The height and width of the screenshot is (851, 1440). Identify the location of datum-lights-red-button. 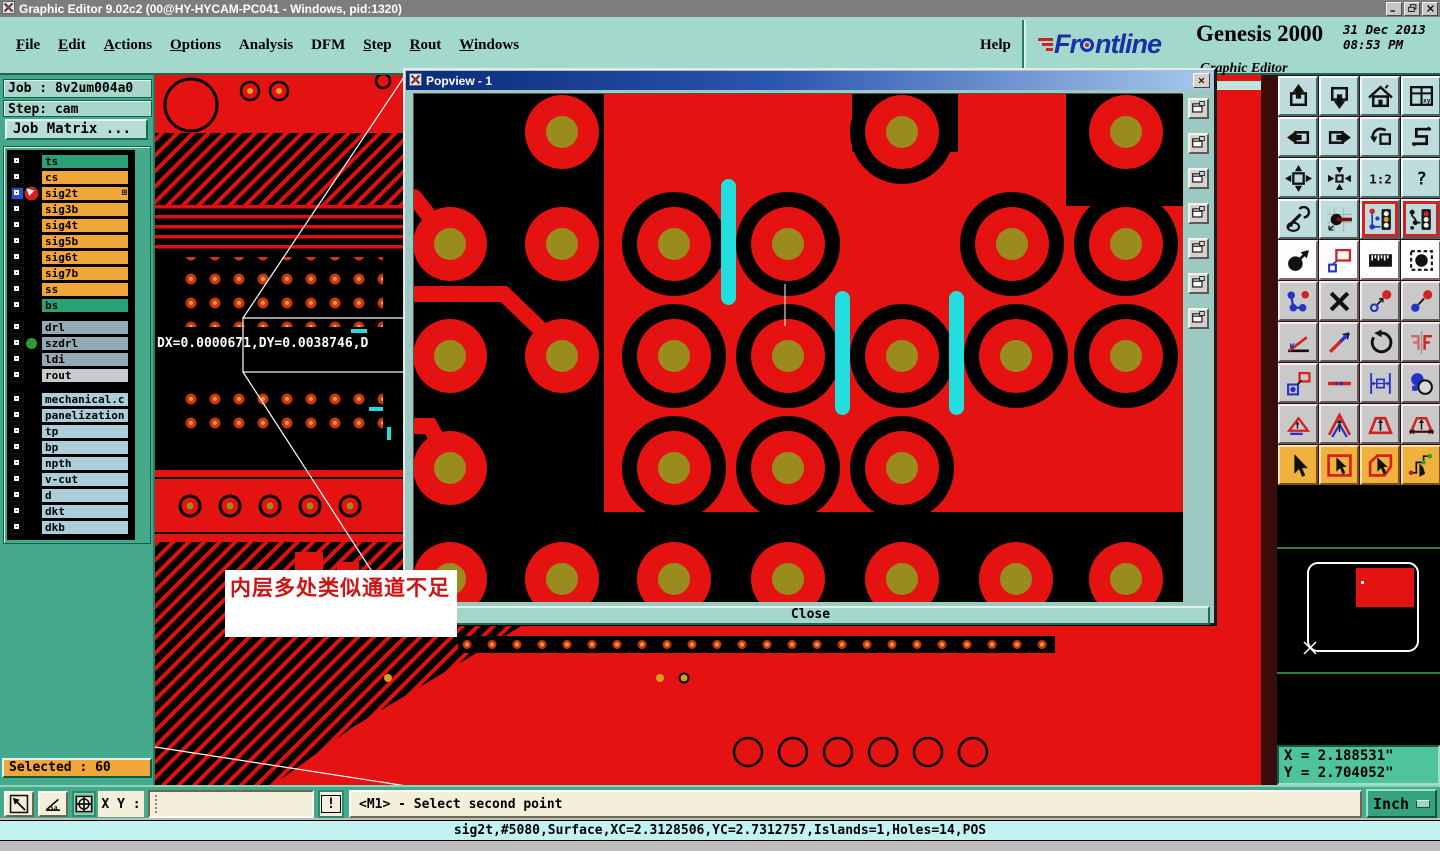
(1420, 219).